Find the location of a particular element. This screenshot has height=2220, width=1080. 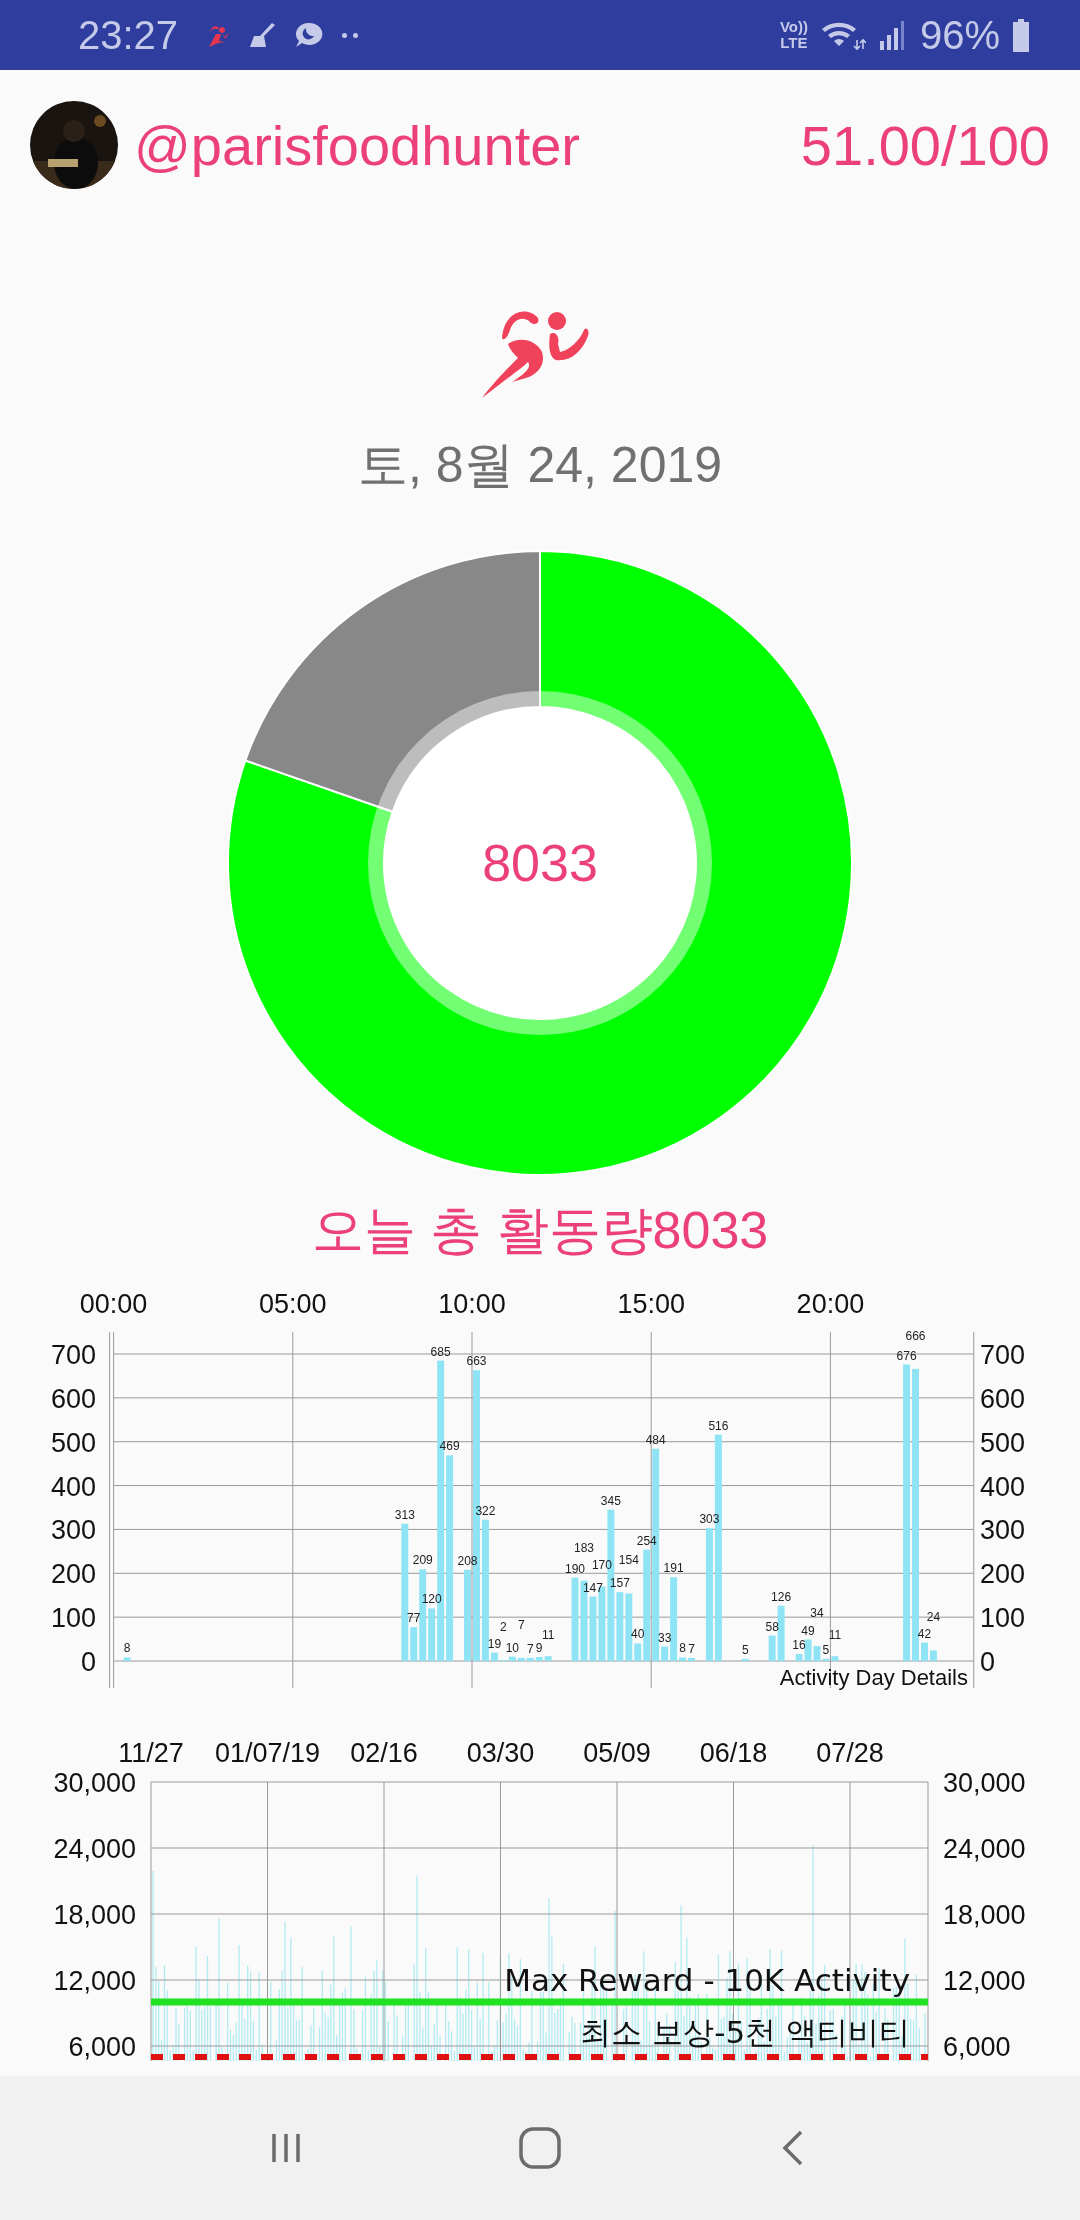

bar-value: 666 is located at coordinates (915, 1335).